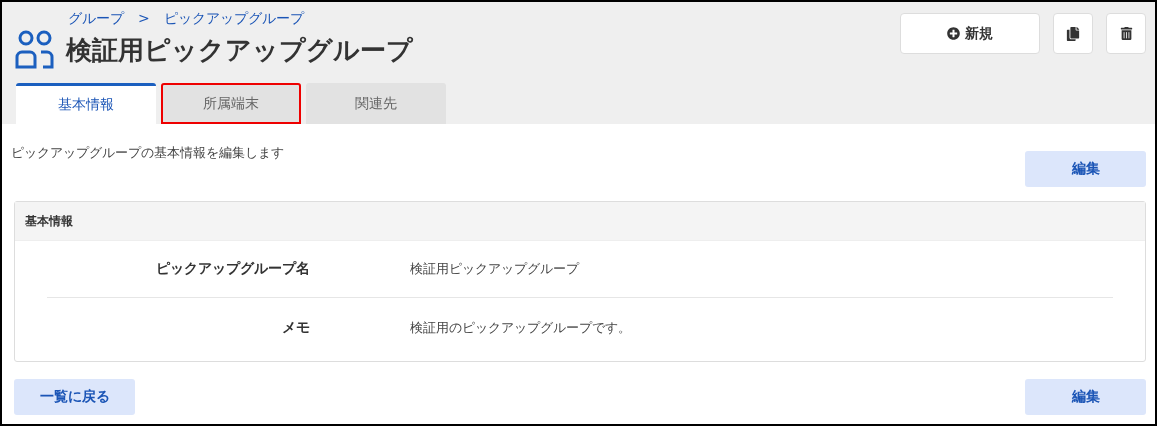 Image resolution: width=1157 pixels, height=426 pixels. What do you see at coordinates (233, 19) in the screenshot?
I see `breadcrumb-link: ピックアップグループ` at bounding box center [233, 19].